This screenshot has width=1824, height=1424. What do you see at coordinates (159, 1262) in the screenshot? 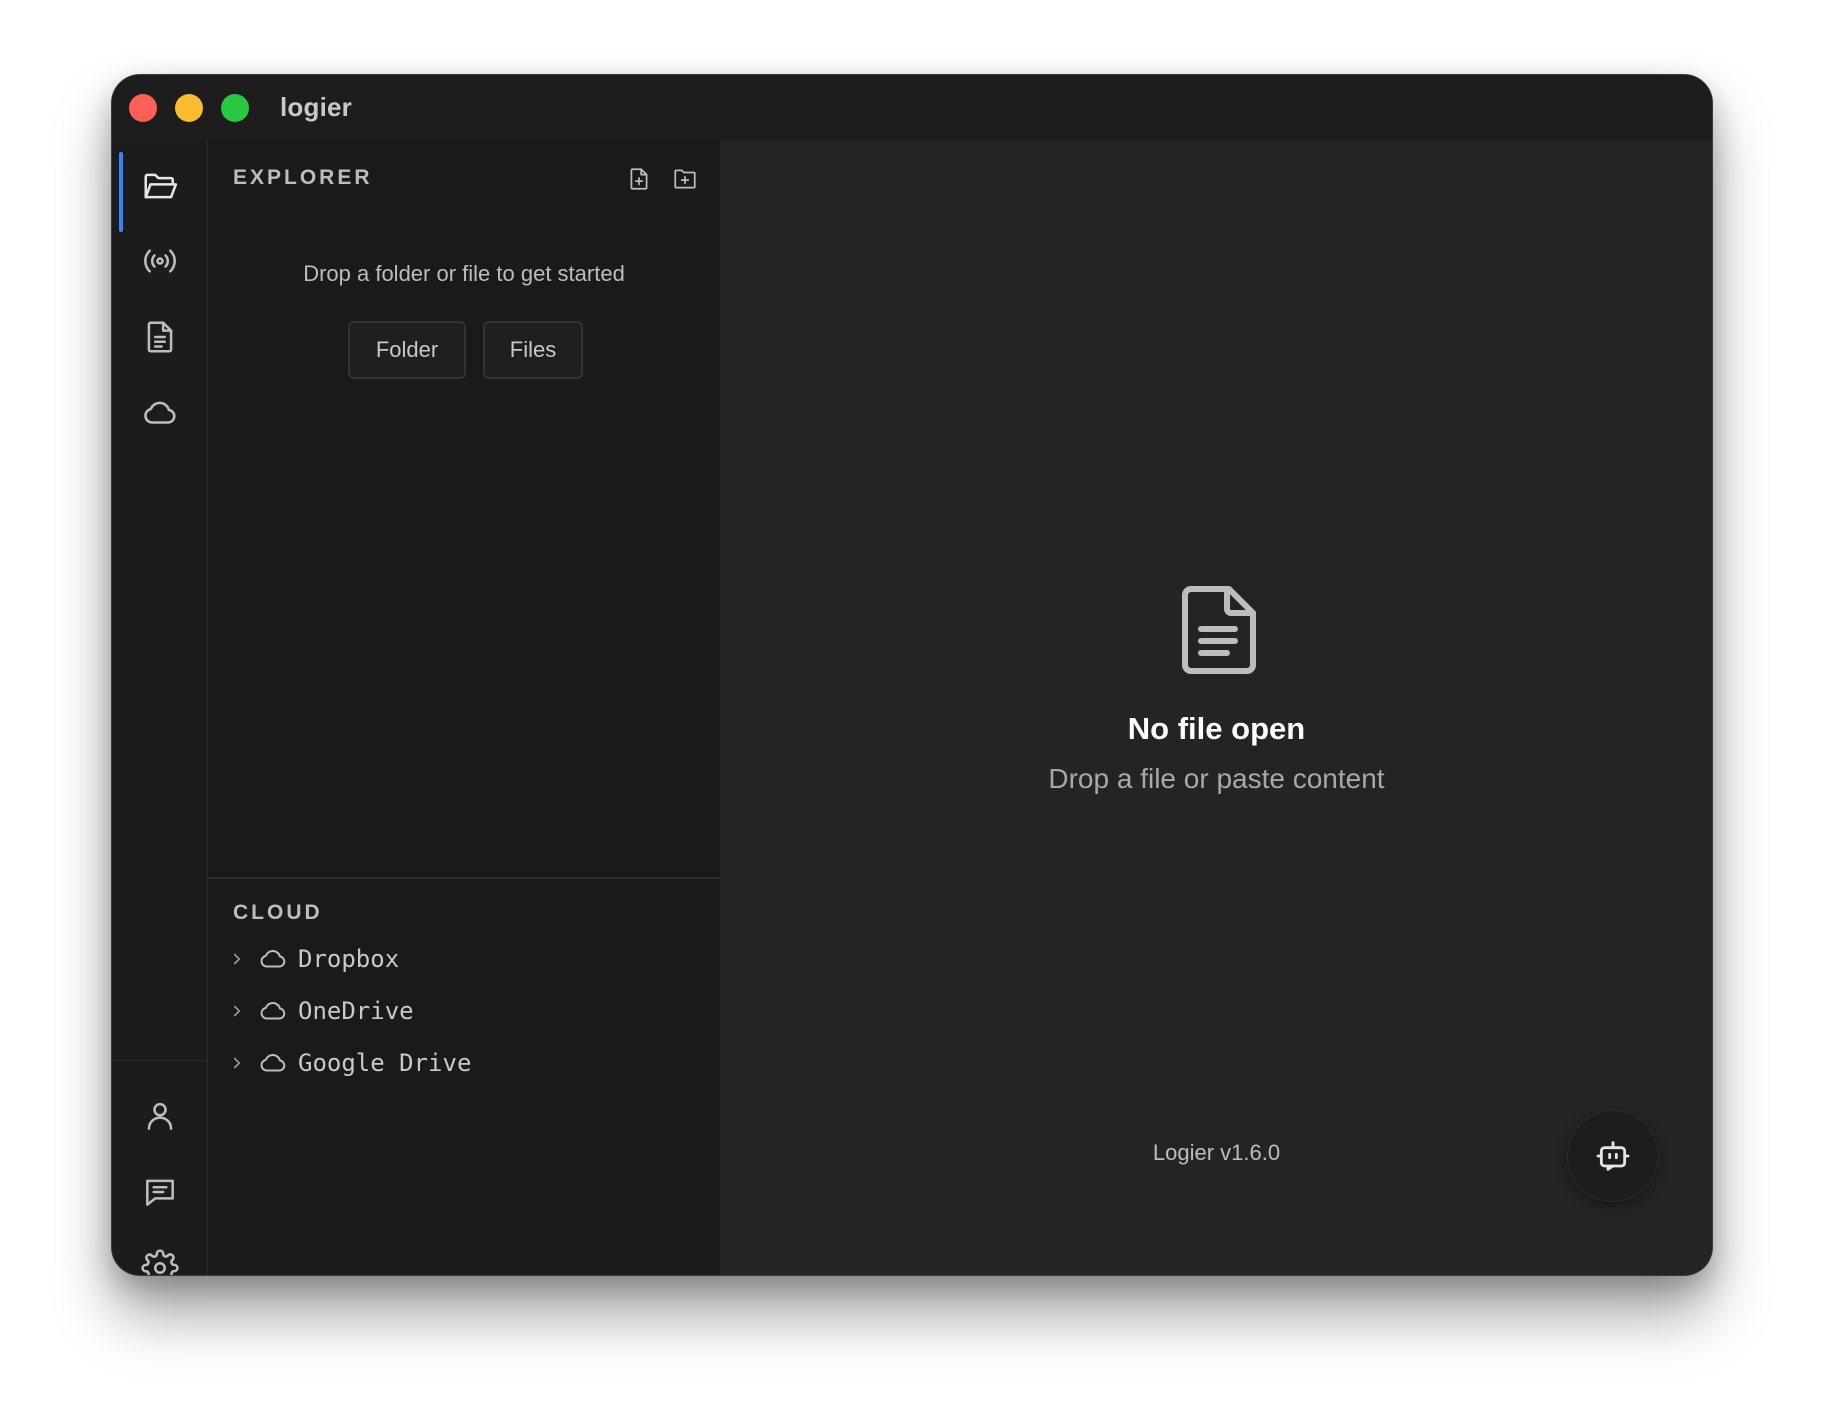
I see `gear-icon` at bounding box center [159, 1262].